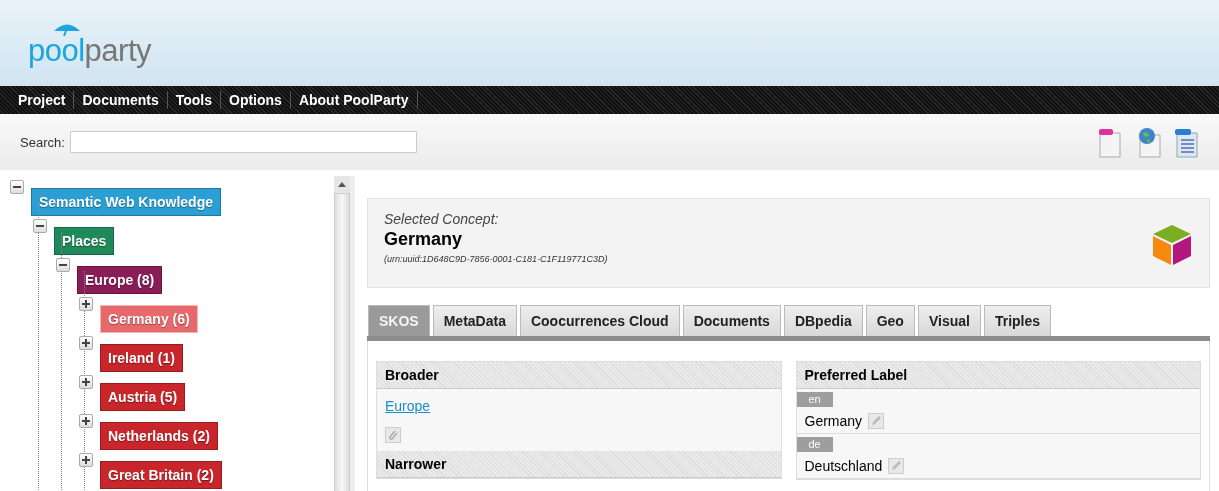 This screenshot has width=1219, height=491. What do you see at coordinates (243, 142) in the screenshot?
I see `search-field` at bounding box center [243, 142].